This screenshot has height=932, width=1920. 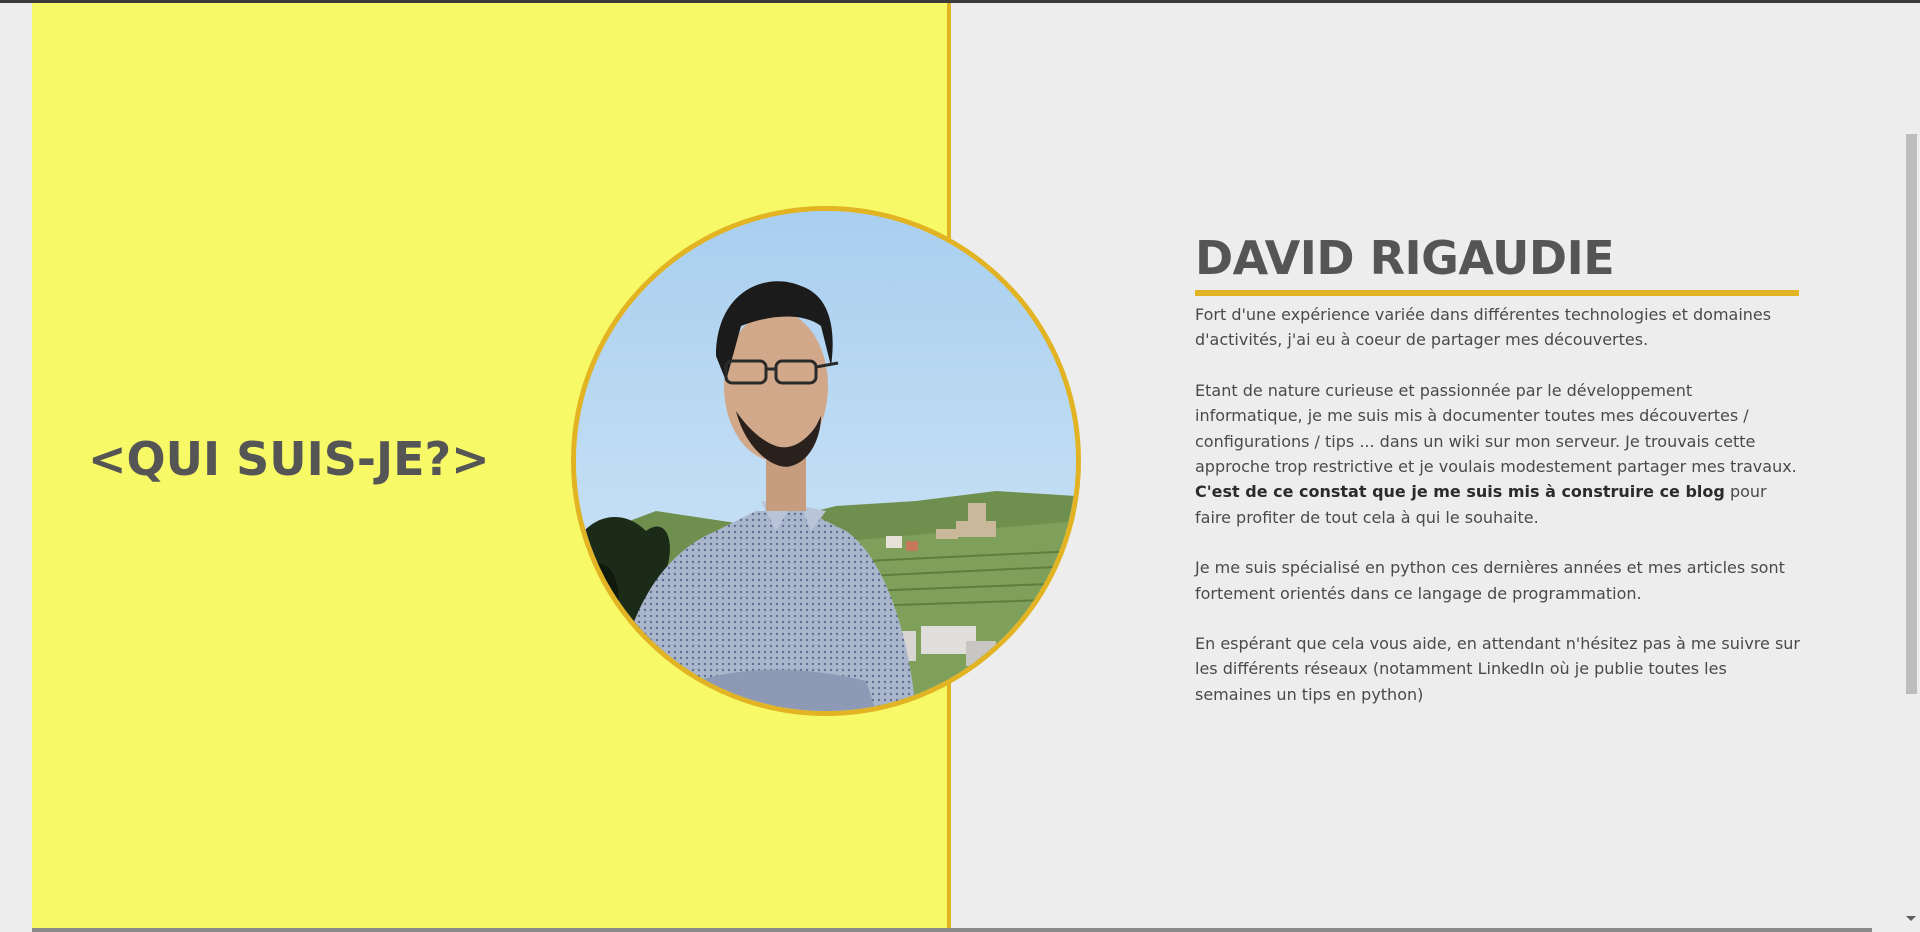 I want to click on name-underline, so click(x=1497, y=293).